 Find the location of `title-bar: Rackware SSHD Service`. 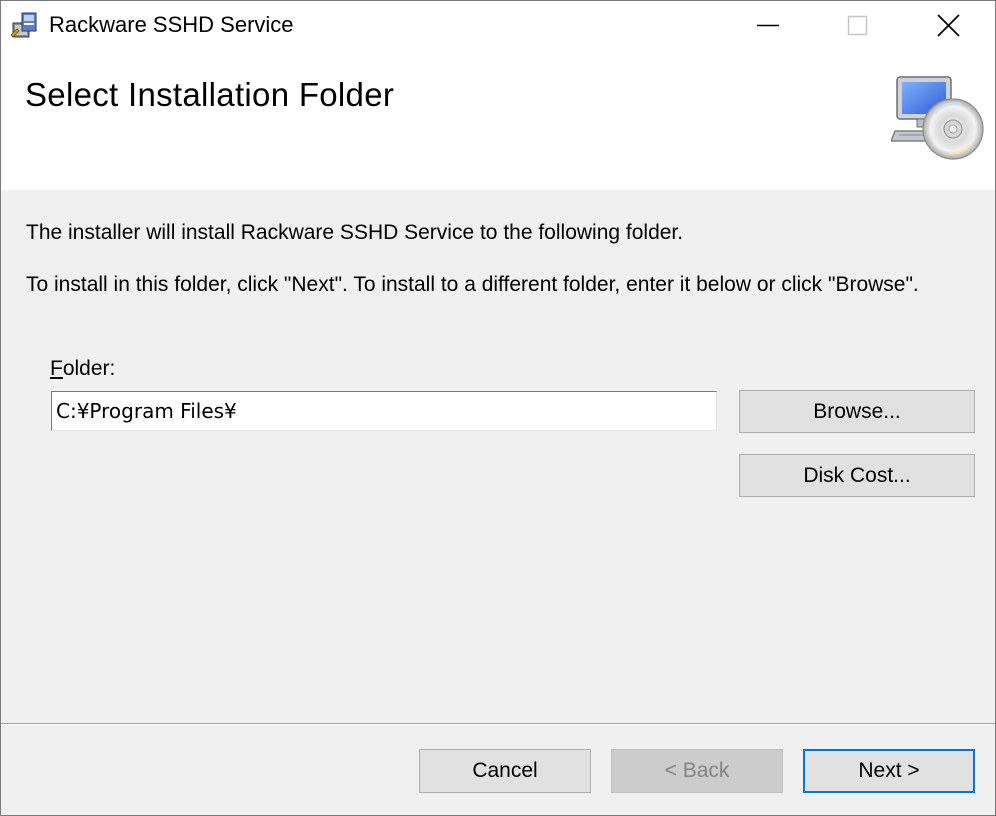

title-bar: Rackware SSHD Service is located at coordinates (498, 25).